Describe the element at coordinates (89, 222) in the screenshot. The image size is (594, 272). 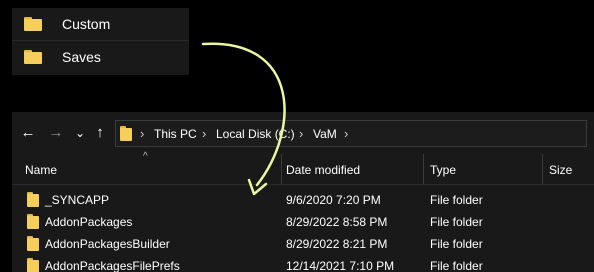
I see `file-name: AddonPackages` at that location.